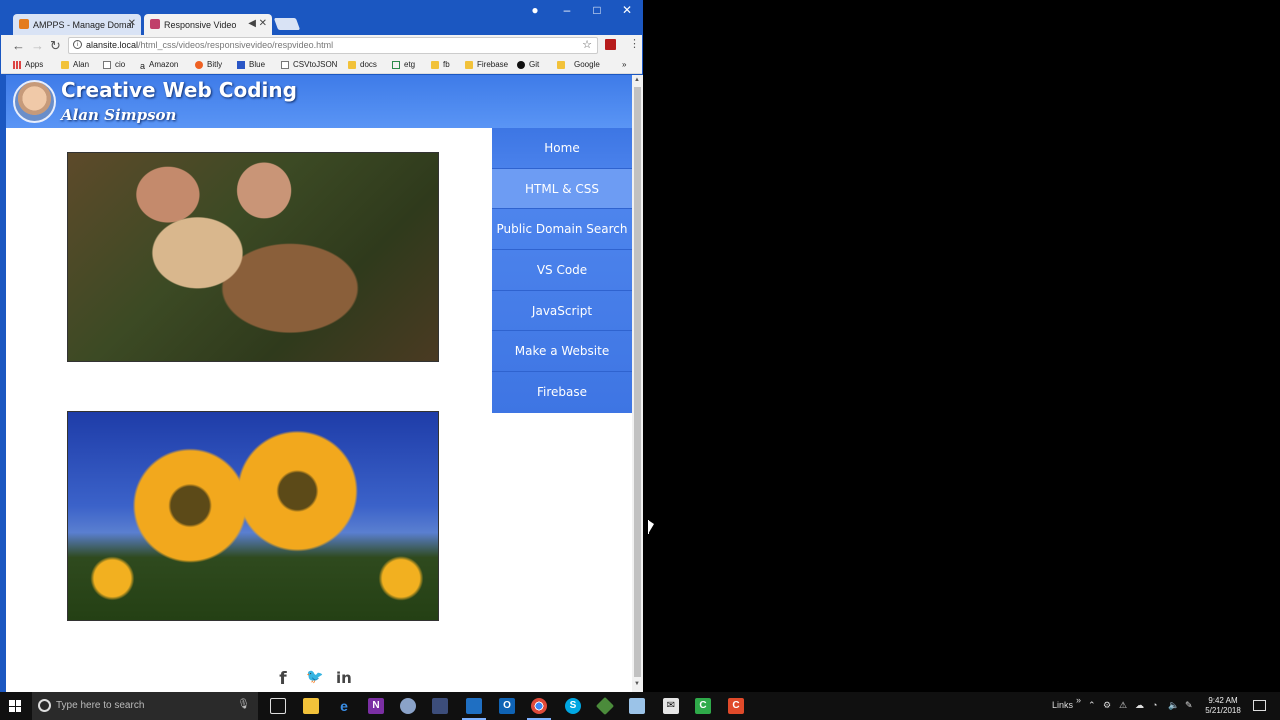 The width and height of the screenshot is (1280, 720). Describe the element at coordinates (252, 23) in the screenshot. I see `audio-icon: ◀` at that location.